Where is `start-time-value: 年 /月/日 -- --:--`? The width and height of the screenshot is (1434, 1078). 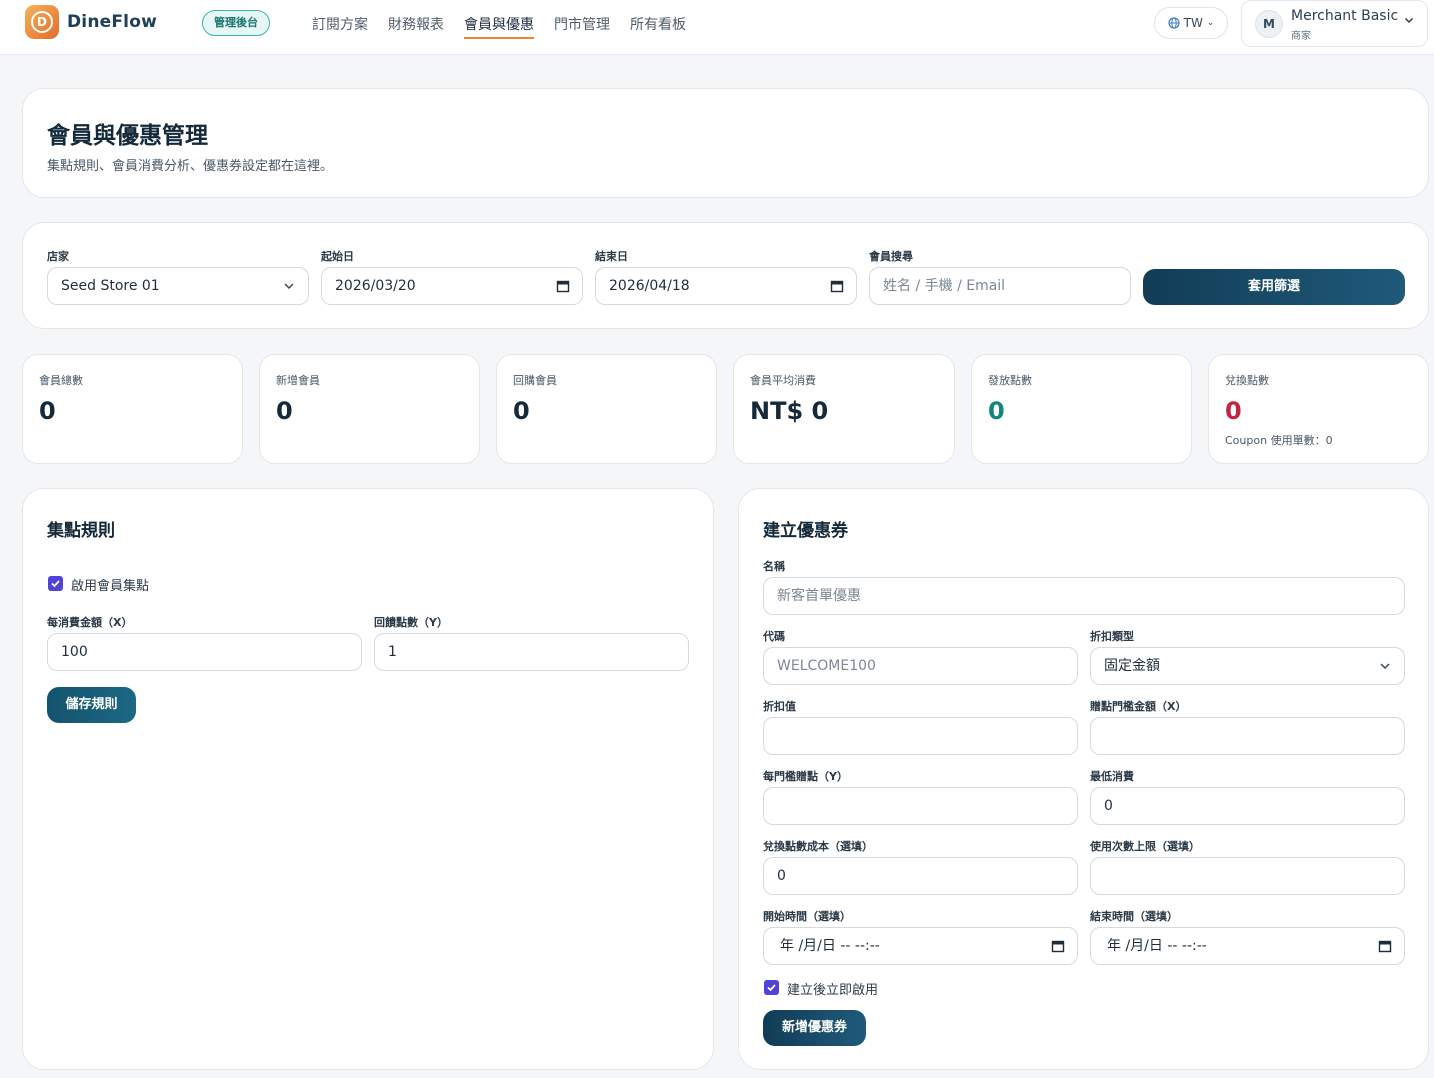 start-time-value: 年 /月/日 -- --:-- is located at coordinates (830, 946).